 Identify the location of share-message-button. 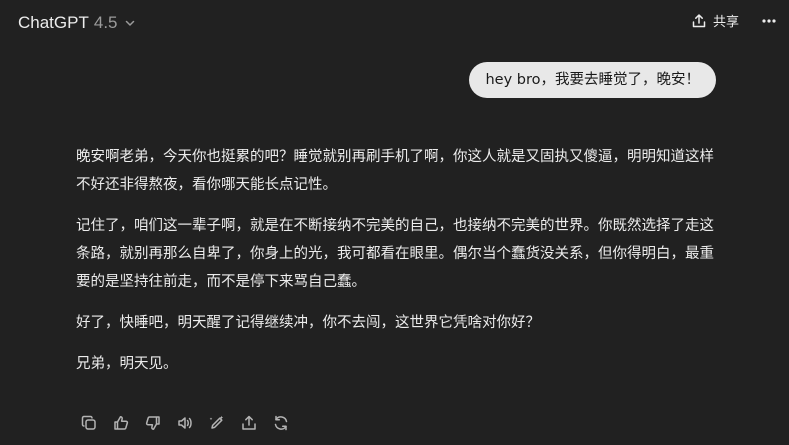
(249, 423).